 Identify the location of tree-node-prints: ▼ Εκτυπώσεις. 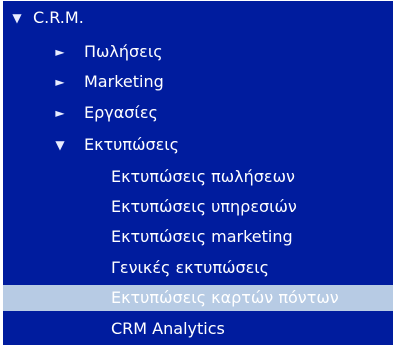
(198, 145).